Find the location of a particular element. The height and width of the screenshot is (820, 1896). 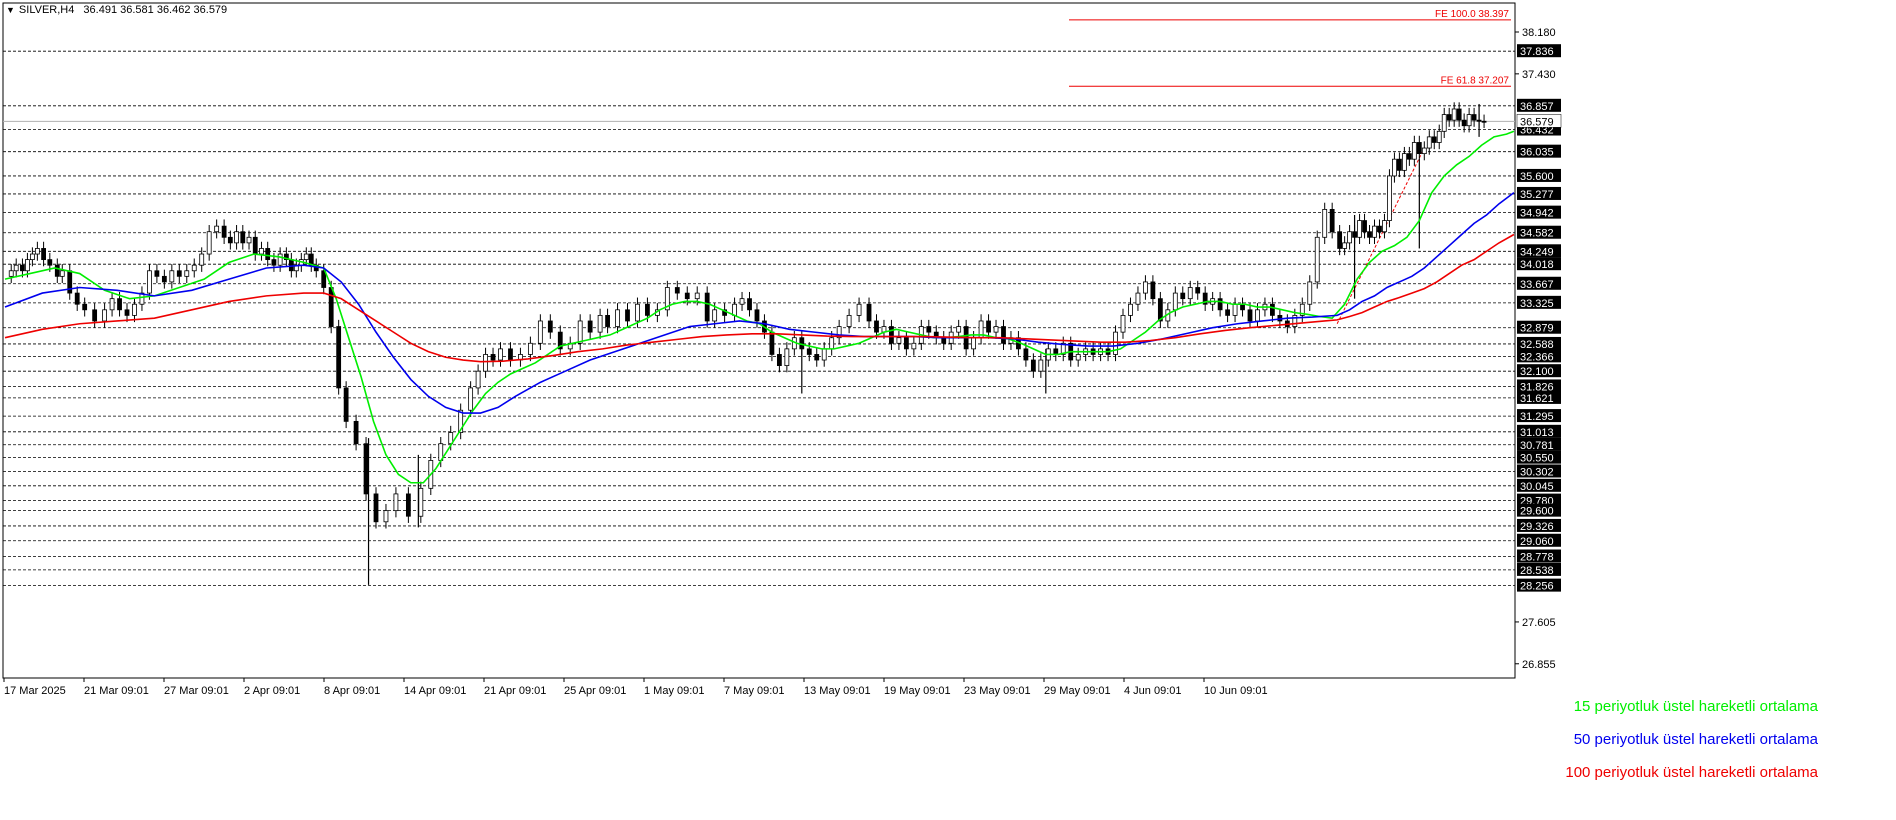

level-label-29: 28.538 is located at coordinates (1537, 571).